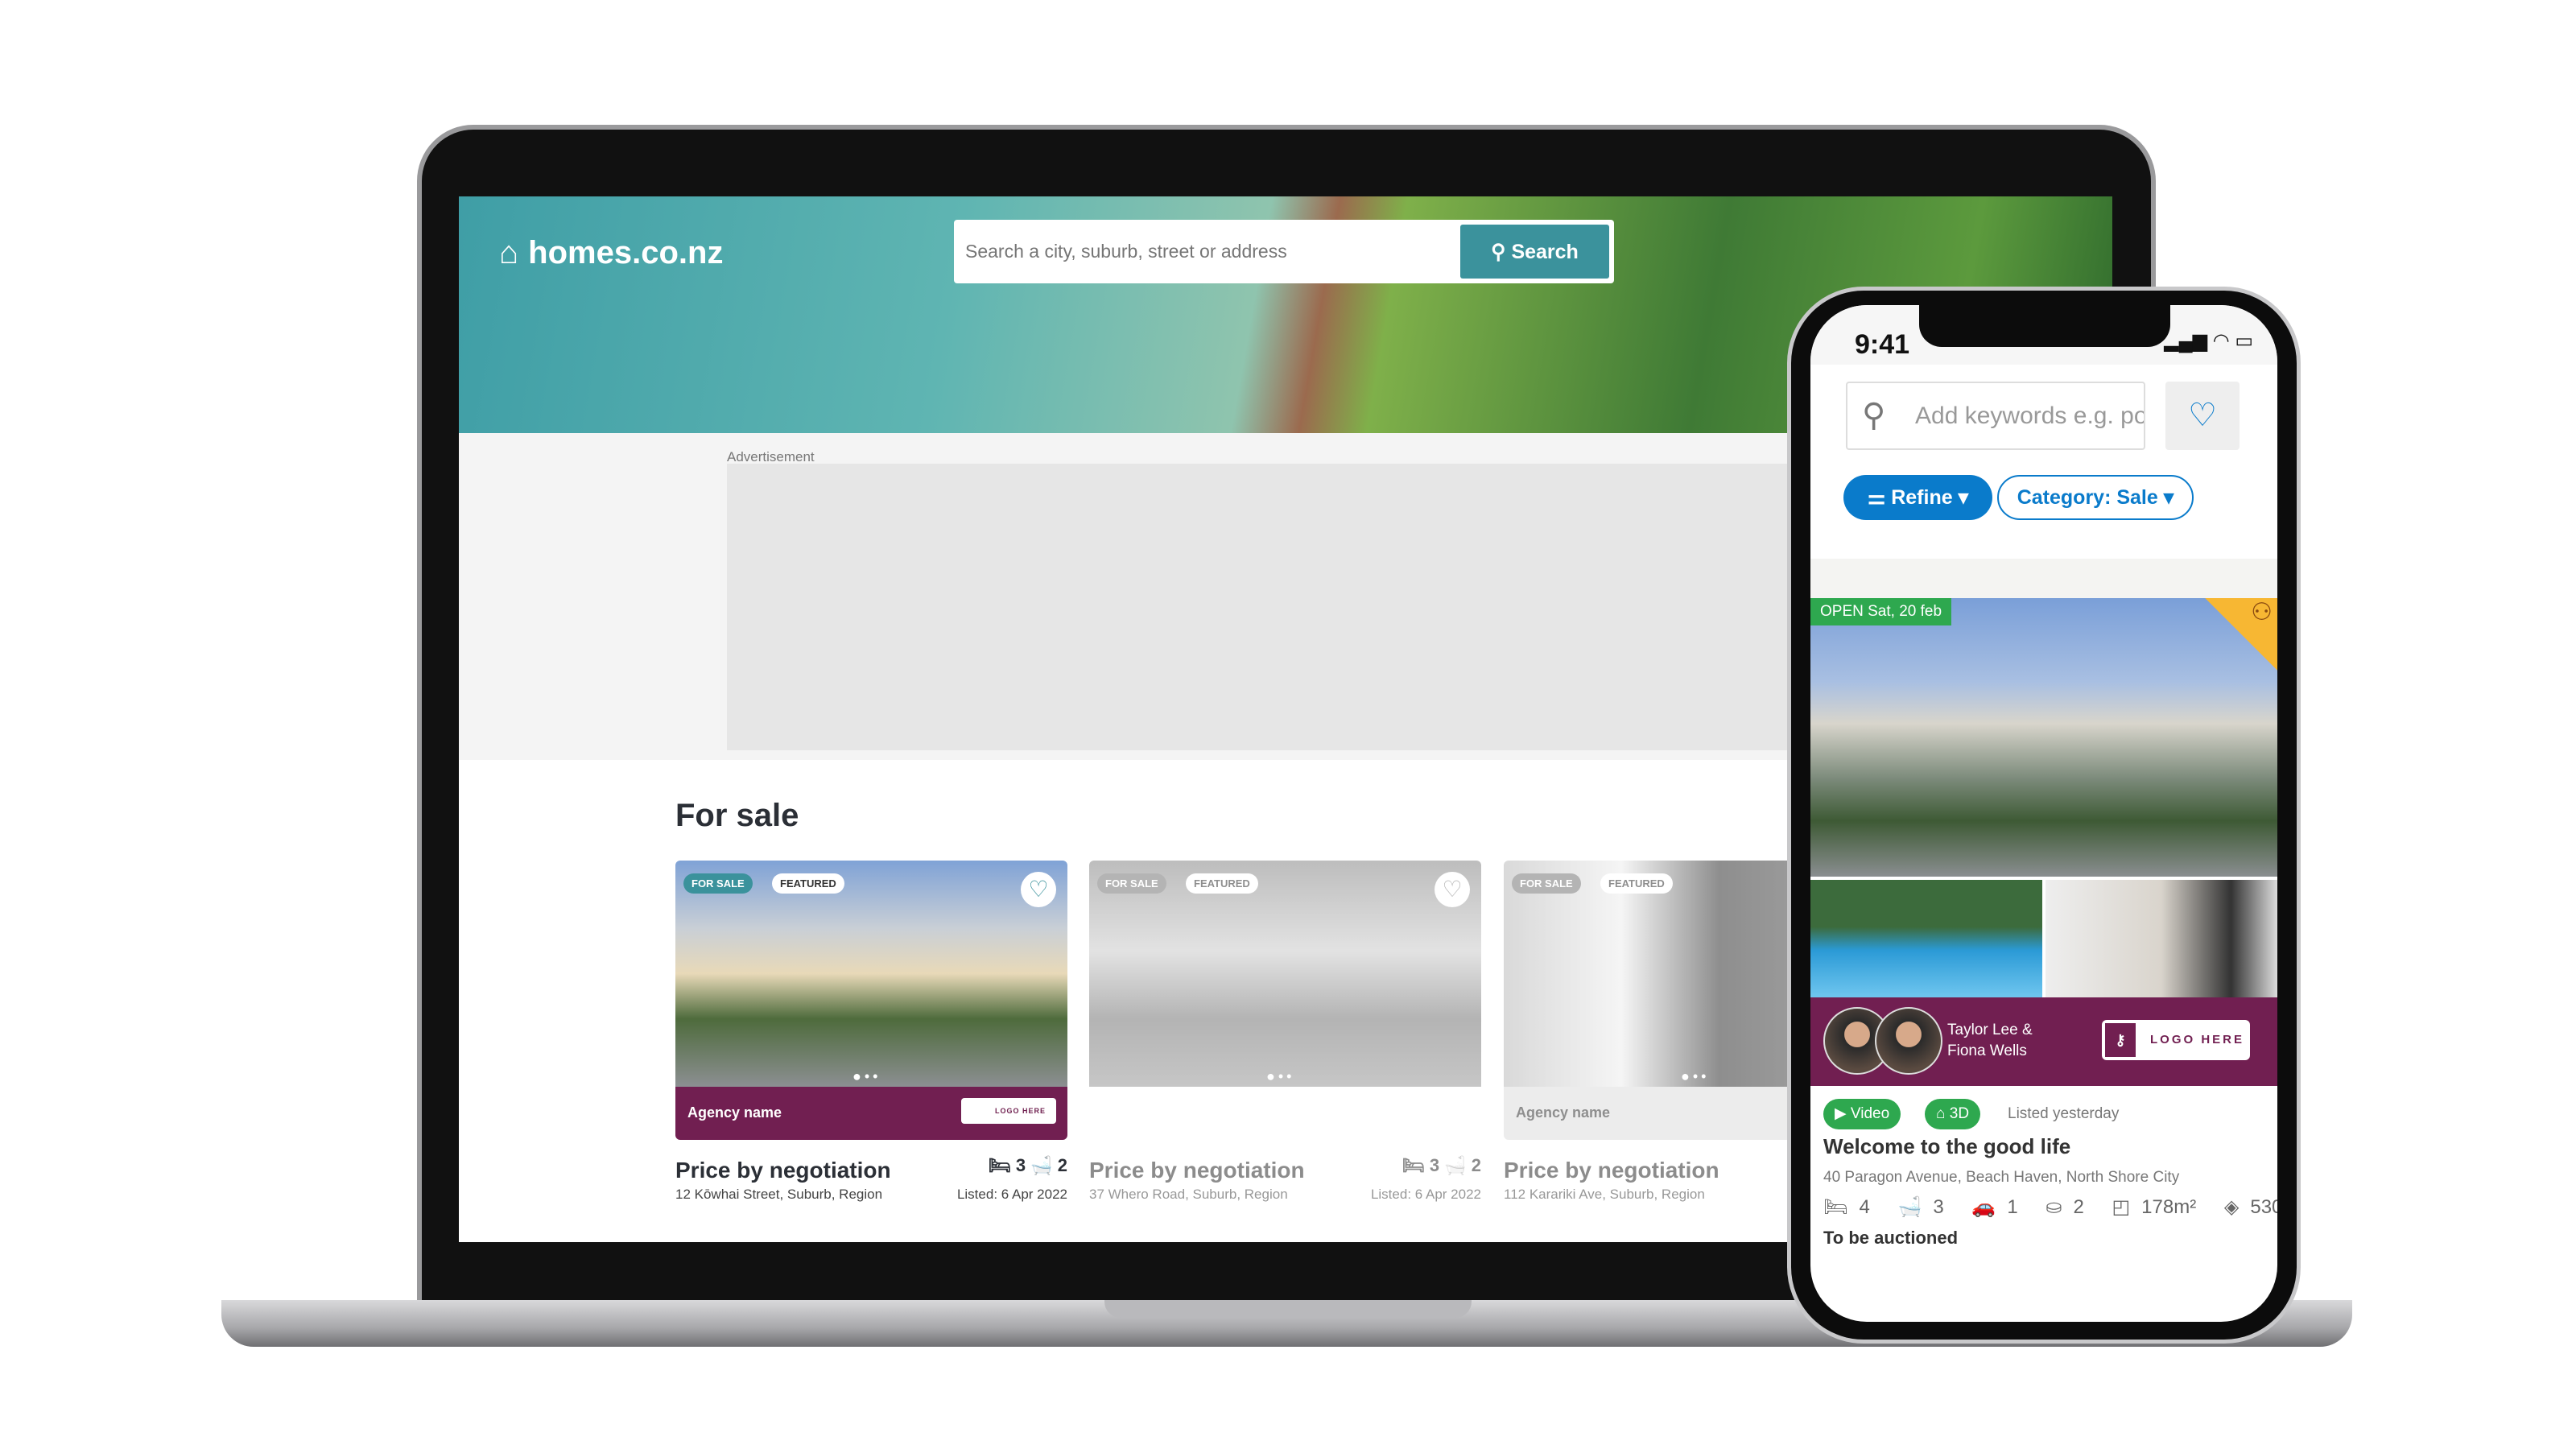  I want to click on clock: 9:41, so click(1882, 344).